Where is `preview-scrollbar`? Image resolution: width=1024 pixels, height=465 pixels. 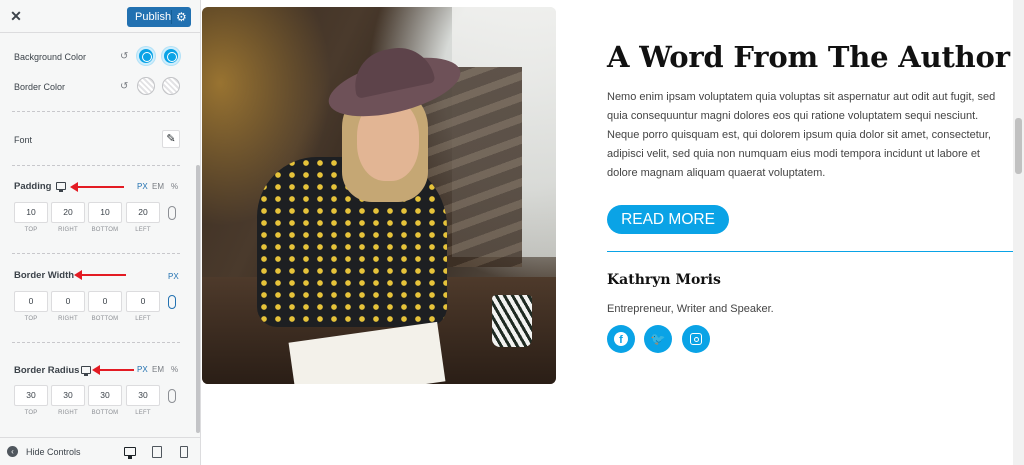 preview-scrollbar is located at coordinates (1018, 146).